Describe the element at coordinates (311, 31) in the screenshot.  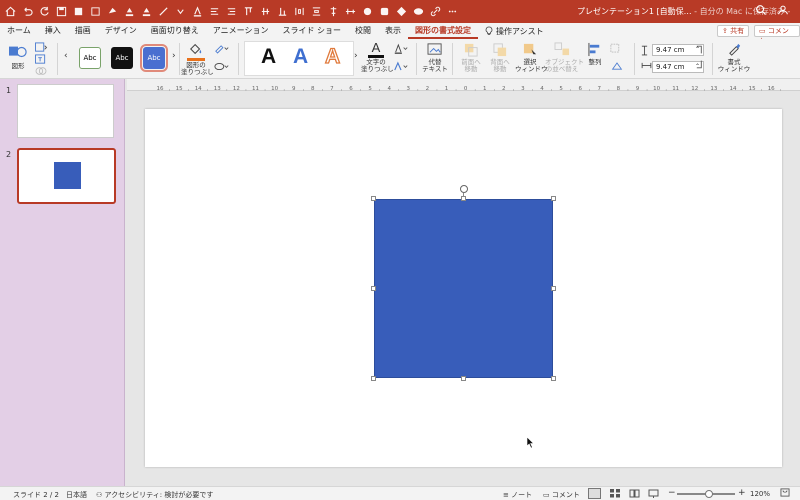
I see `tab-slideshow: スライド ショー` at that location.